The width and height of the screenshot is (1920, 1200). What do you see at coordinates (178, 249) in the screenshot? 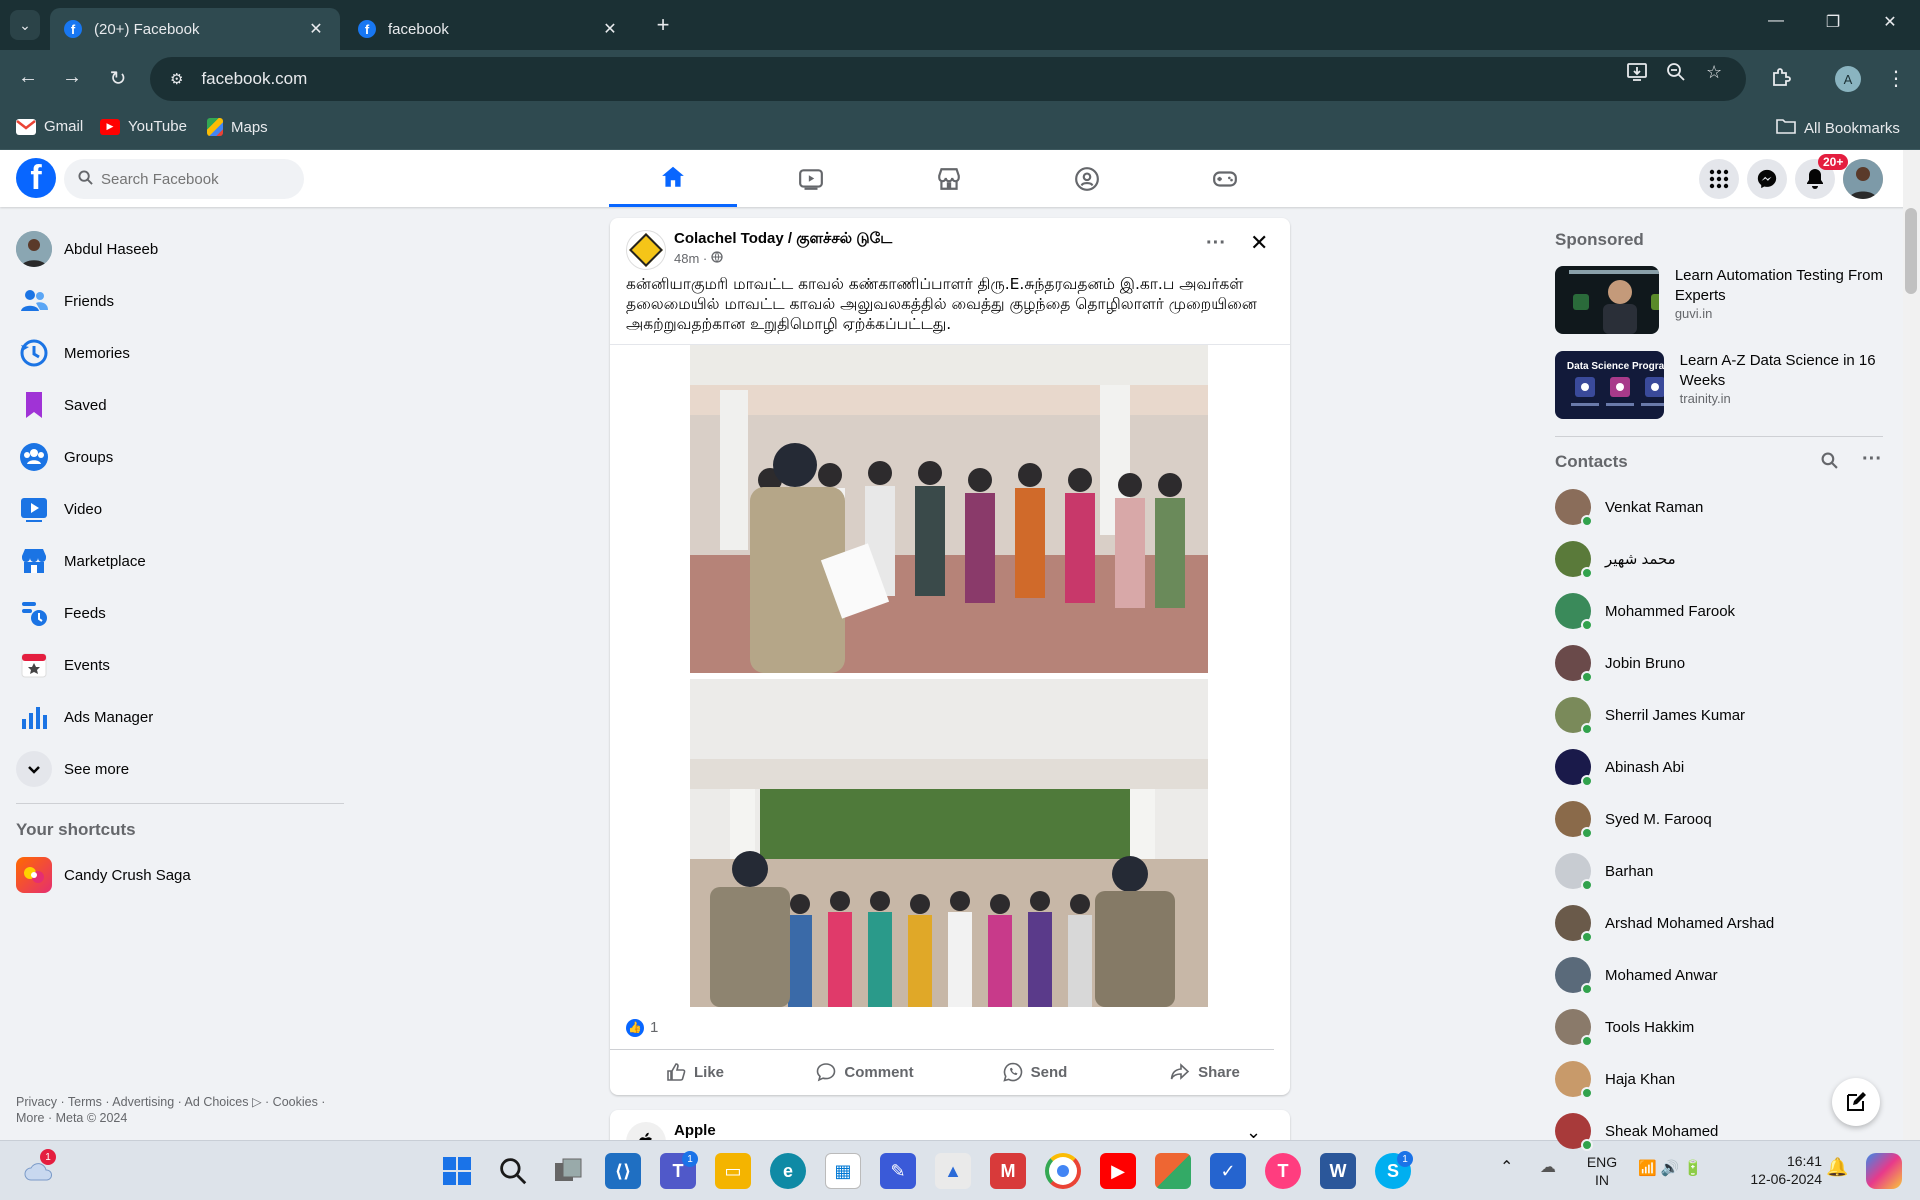
I see `sidebar-item-profile: Abdul Haseeb` at bounding box center [178, 249].